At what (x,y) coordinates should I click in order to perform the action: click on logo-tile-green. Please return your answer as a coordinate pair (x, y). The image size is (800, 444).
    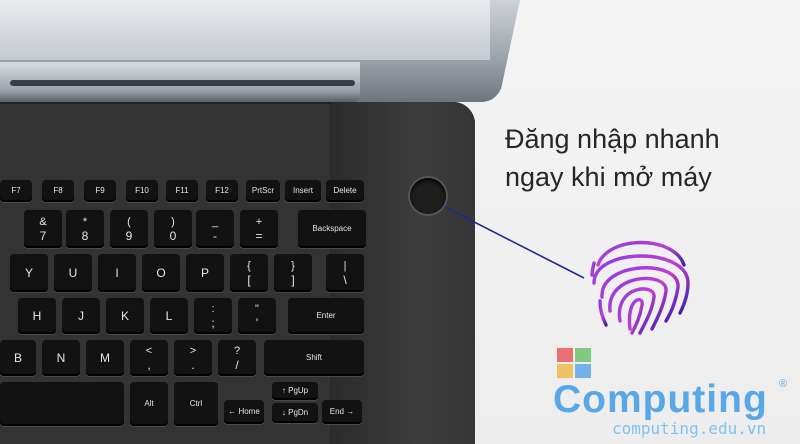
    Looking at the image, I should click on (583, 355).